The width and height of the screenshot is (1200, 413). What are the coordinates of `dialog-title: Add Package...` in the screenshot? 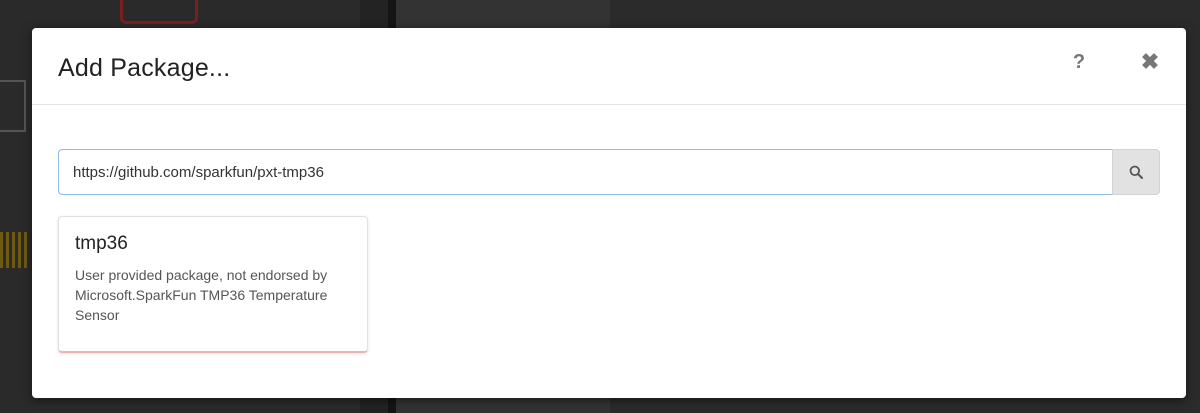 It's located at (144, 68).